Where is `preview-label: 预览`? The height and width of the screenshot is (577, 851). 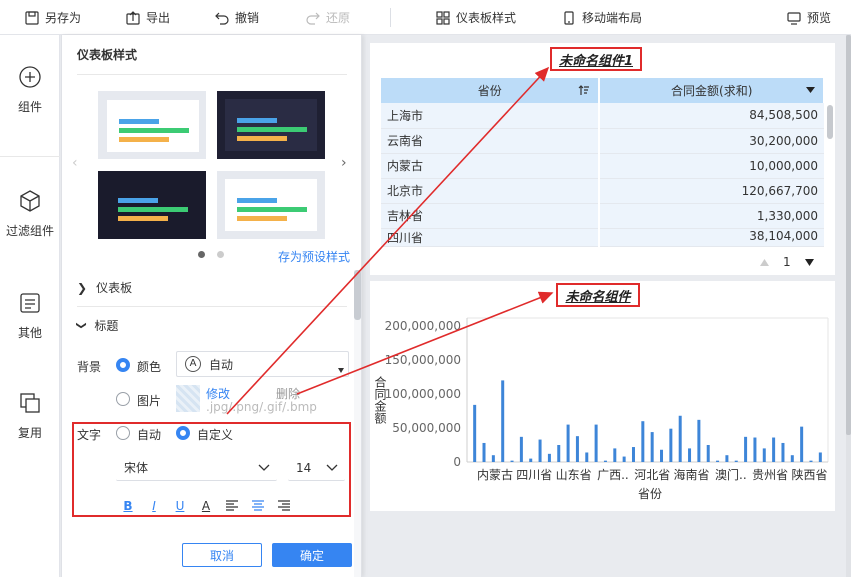
preview-label: 预览 is located at coordinates (819, 18).